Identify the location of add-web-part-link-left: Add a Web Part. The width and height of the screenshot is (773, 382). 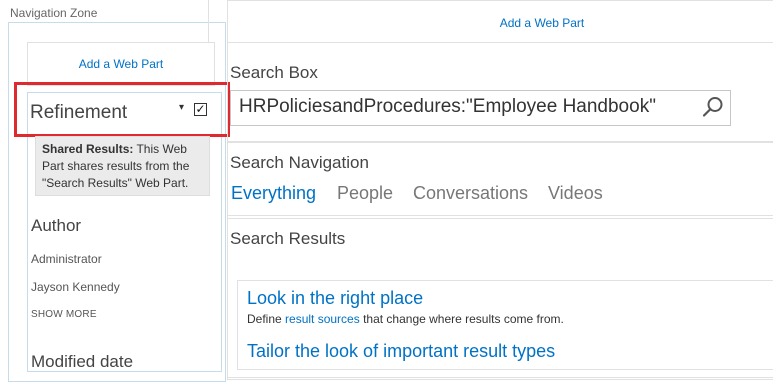
(121, 64).